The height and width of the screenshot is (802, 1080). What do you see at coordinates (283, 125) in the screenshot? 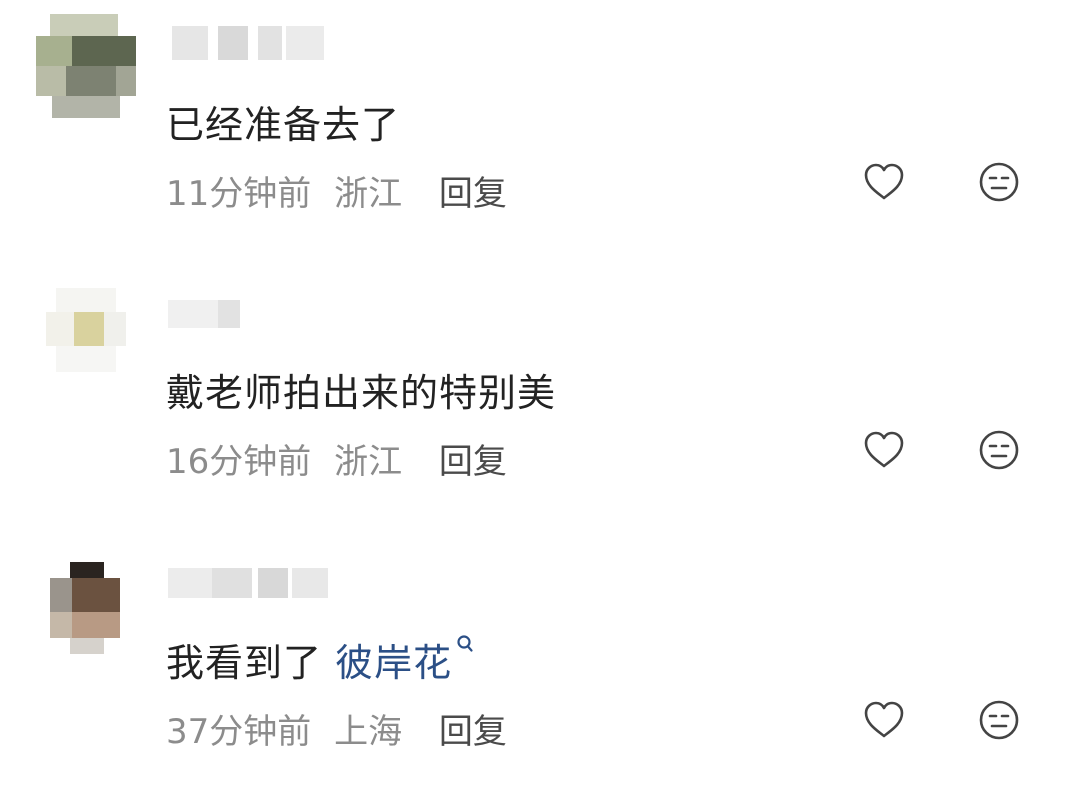
I see `comment-text-content: 已经准备去了` at bounding box center [283, 125].